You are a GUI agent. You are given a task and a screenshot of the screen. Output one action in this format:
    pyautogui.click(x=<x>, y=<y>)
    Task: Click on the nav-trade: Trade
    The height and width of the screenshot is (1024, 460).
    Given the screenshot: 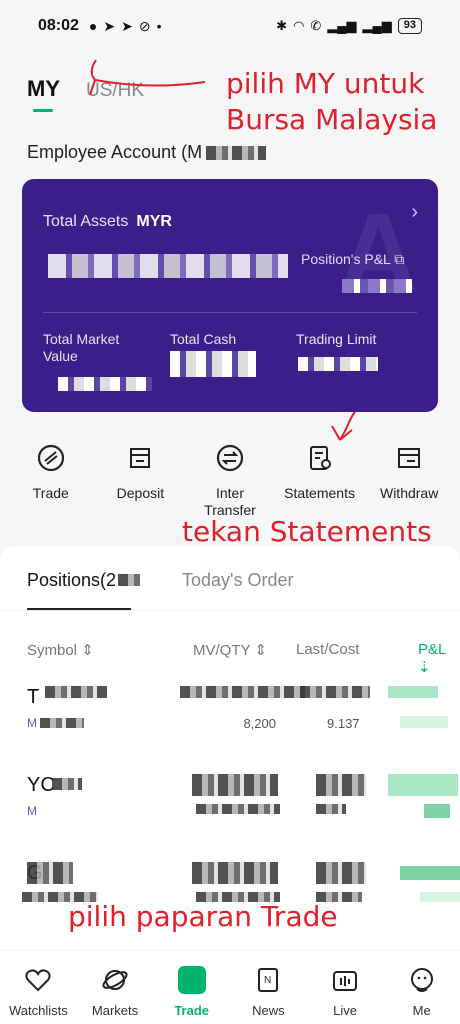 What is the action you would take?
    pyautogui.click(x=191, y=987)
    